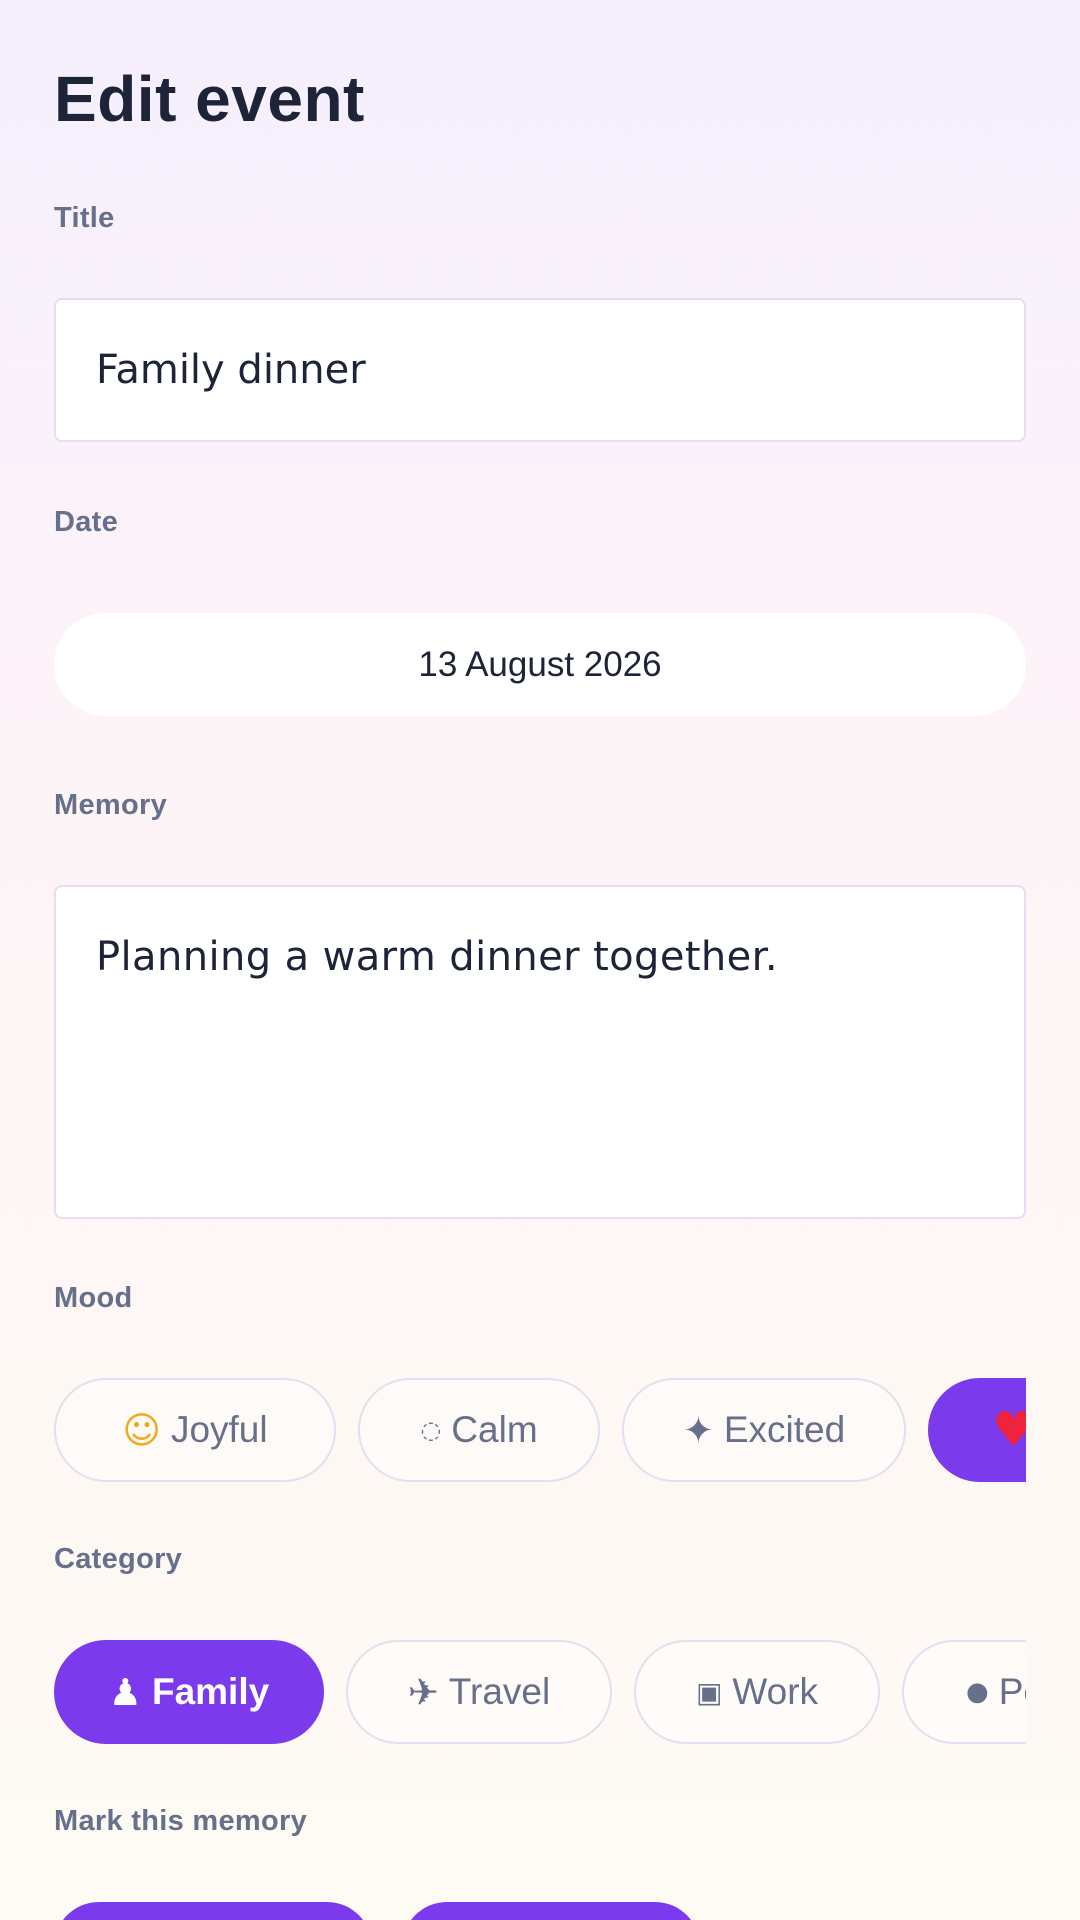 This screenshot has height=1920, width=1080. I want to click on circle-icon: ◌, so click(431, 1430).